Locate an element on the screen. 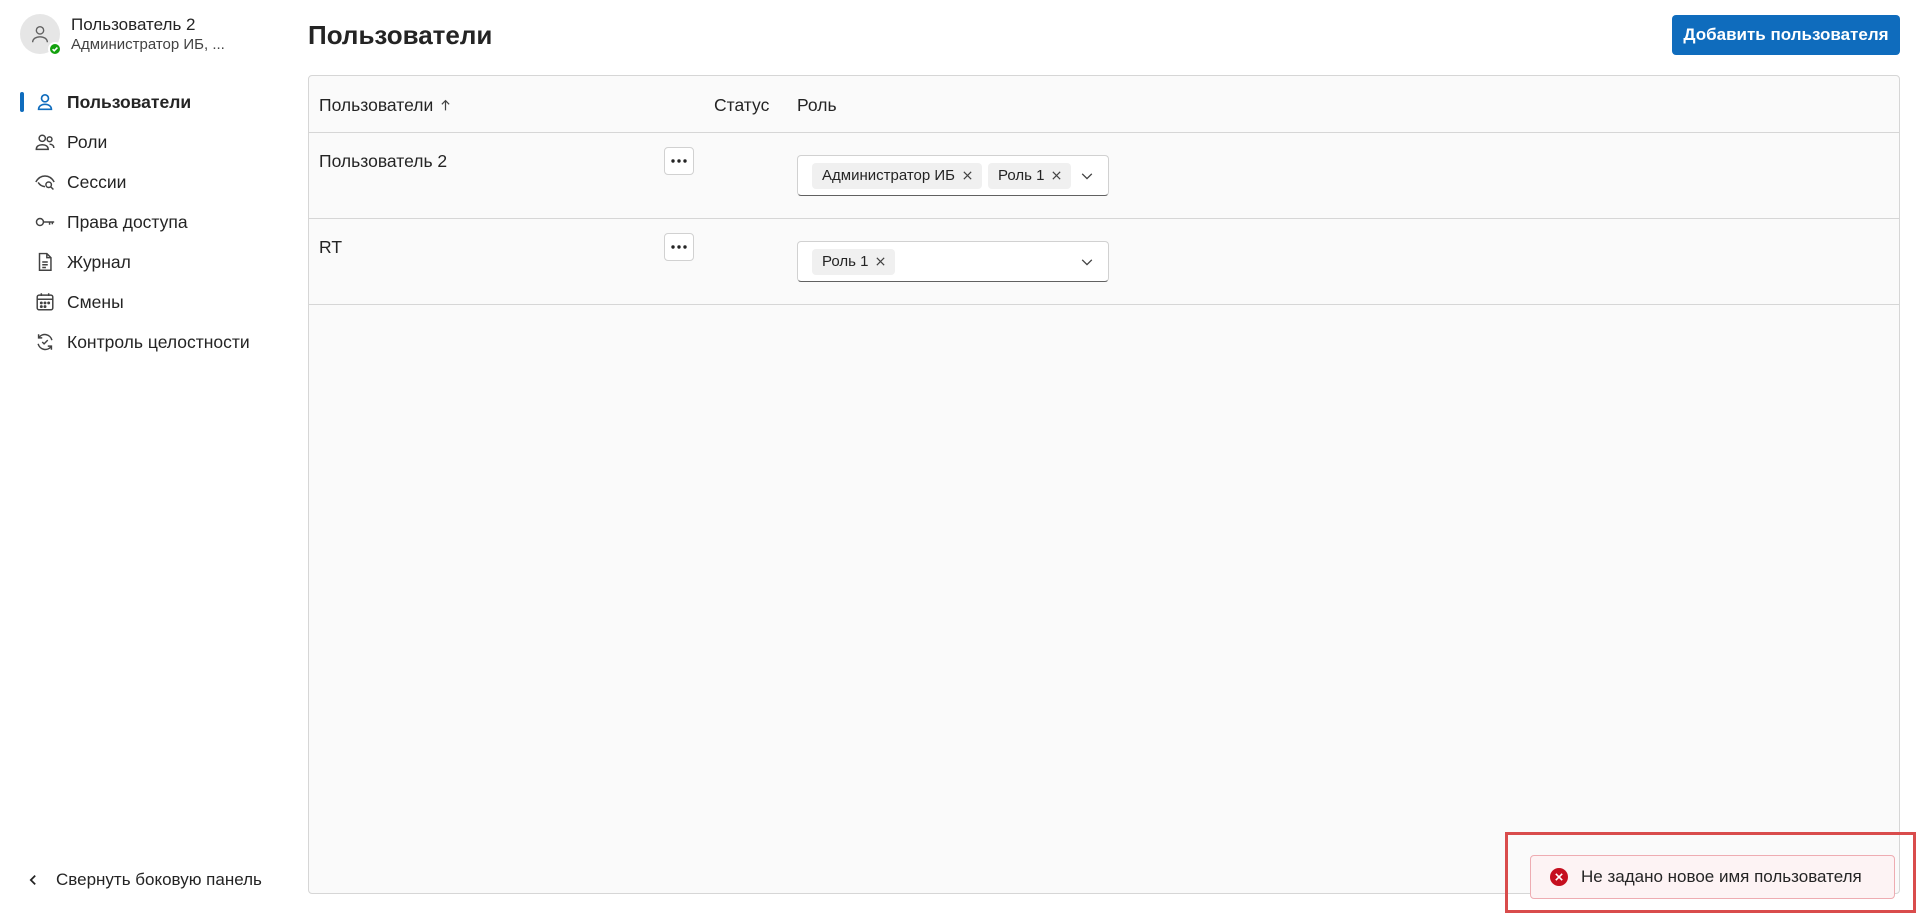 The image size is (1920, 919). people-icon is located at coordinates (45, 142).